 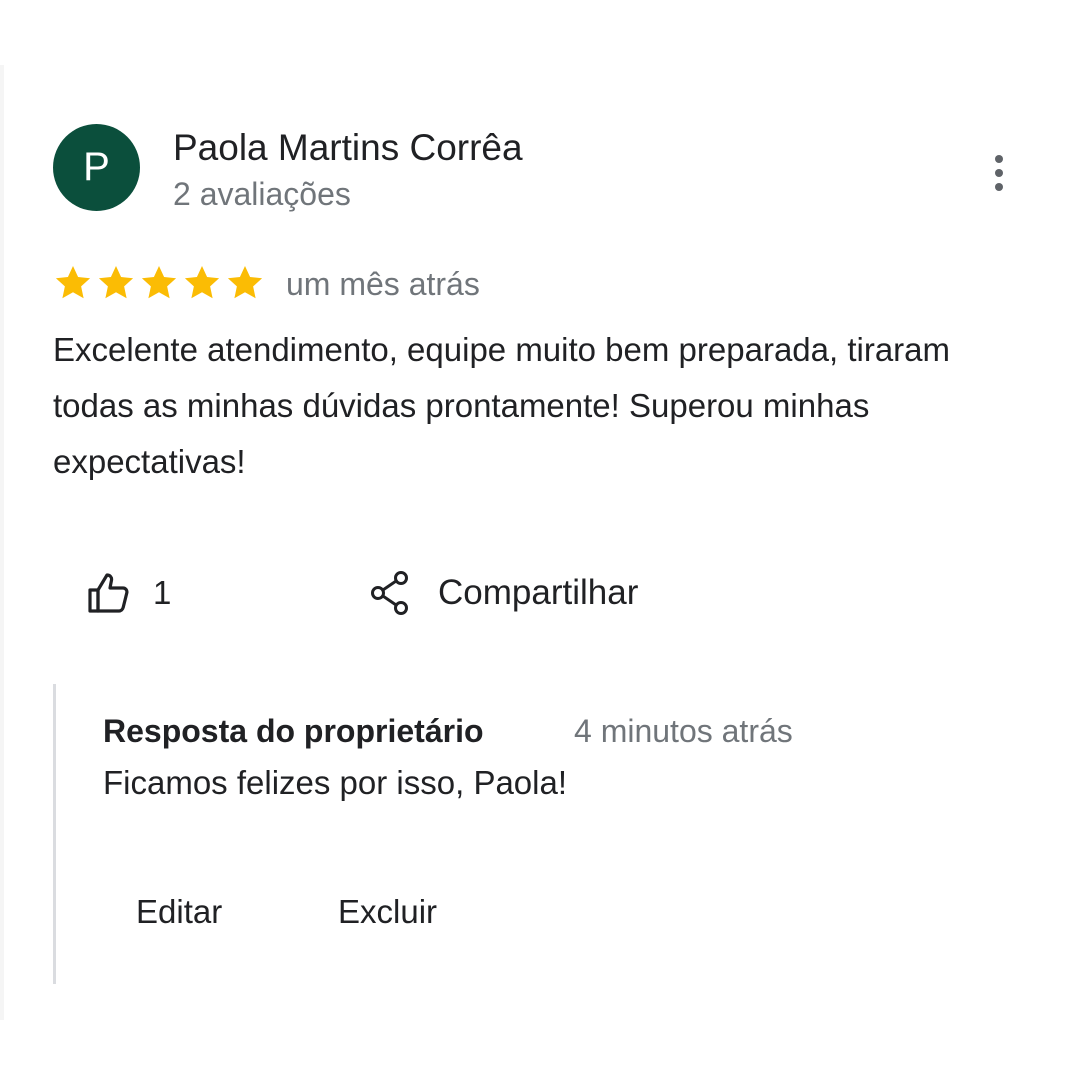 What do you see at coordinates (262, 194) in the screenshot?
I see `reviewer-review-count: 2 avaliações` at bounding box center [262, 194].